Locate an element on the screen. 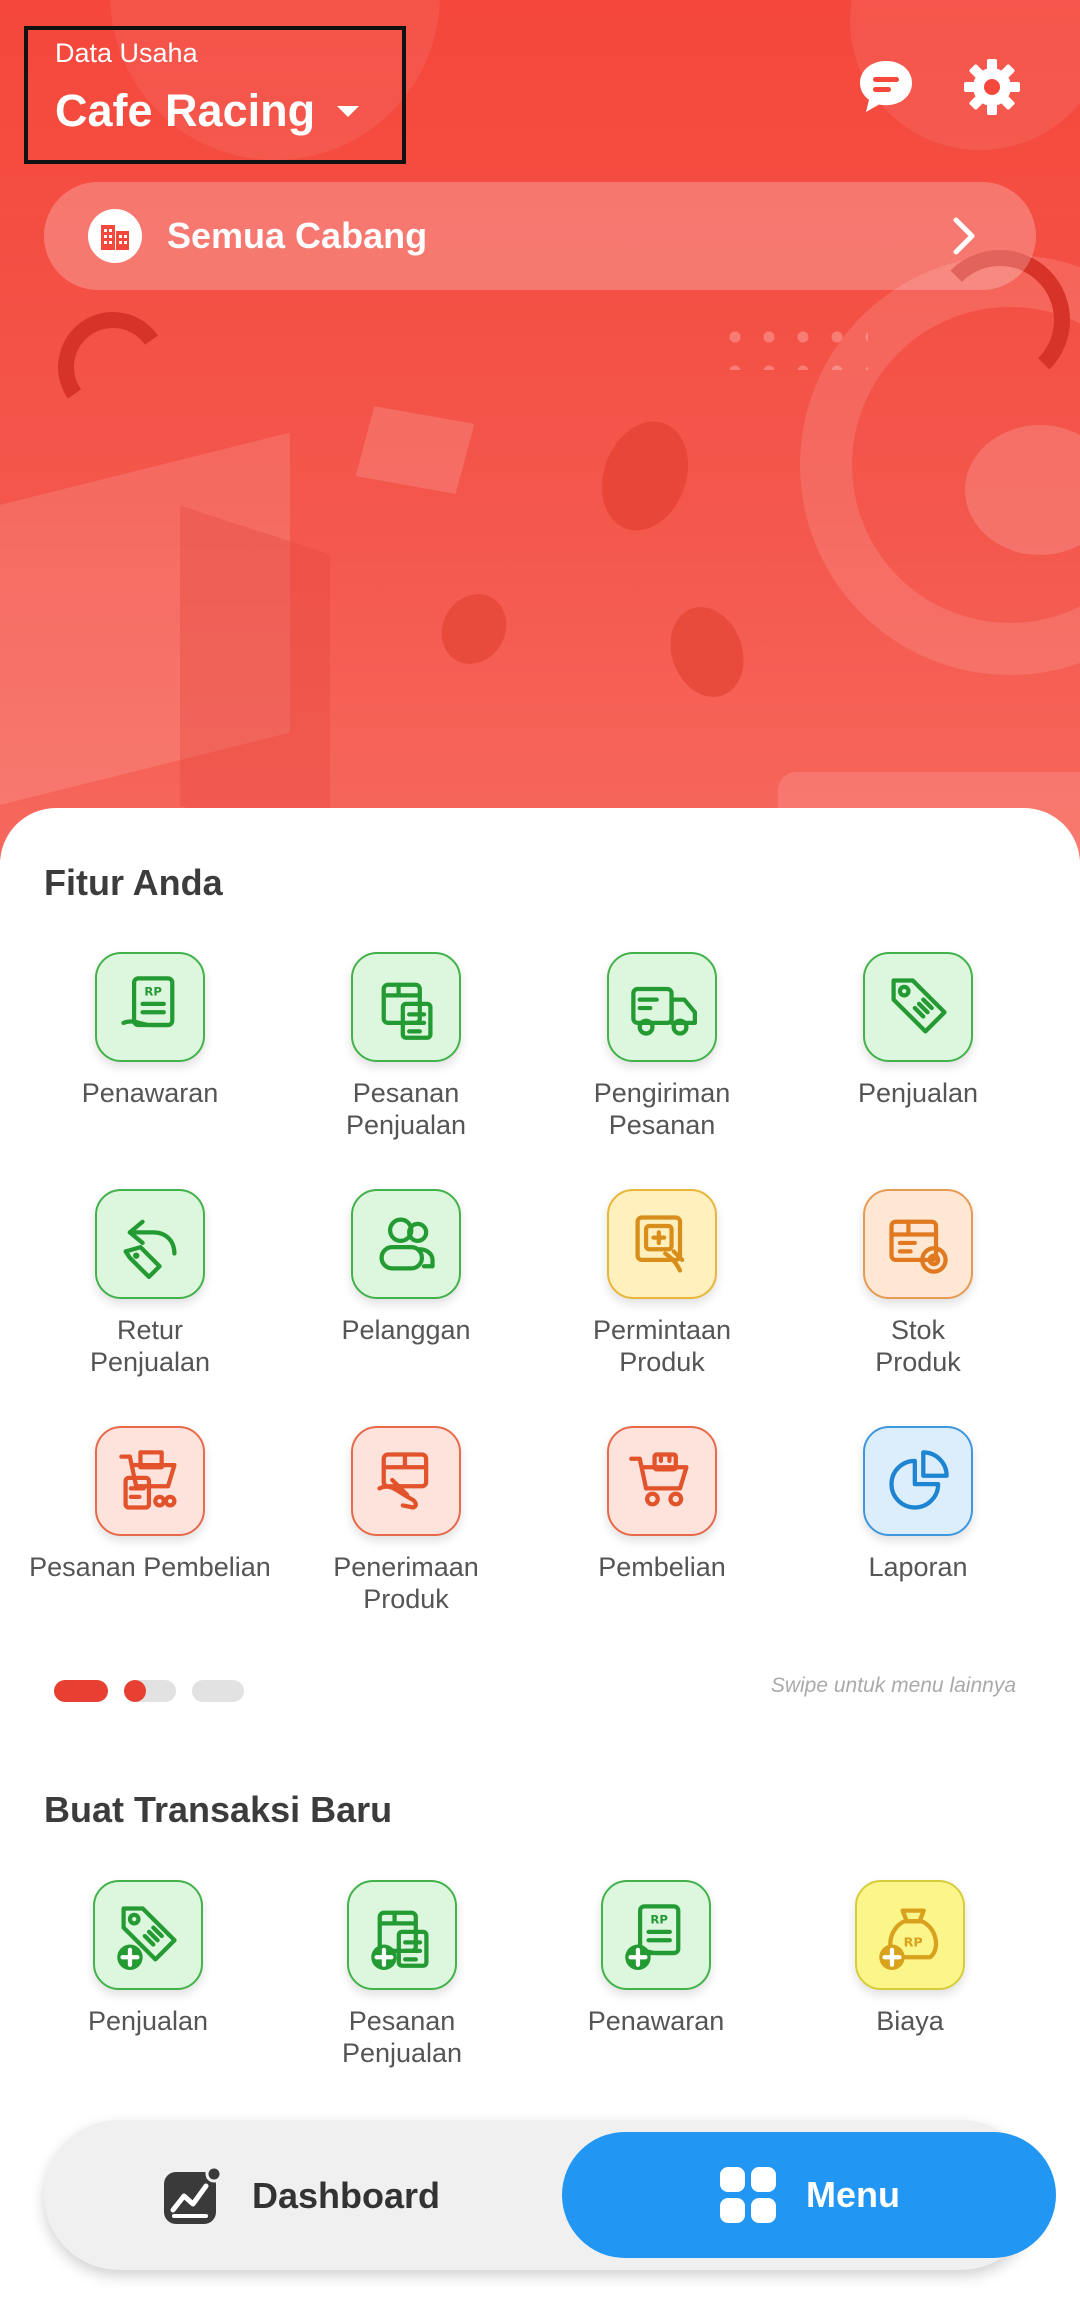  menu-item-pesanan-pembelian: Pesanan Pembelian is located at coordinates (150, 1504).